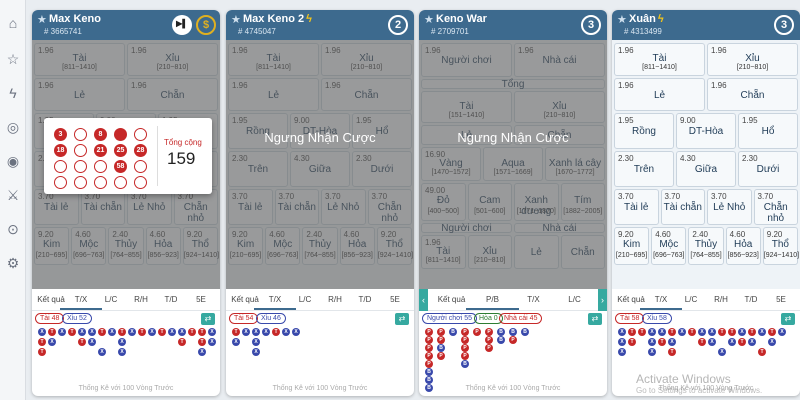 The height and width of the screenshot is (400, 800). Describe the element at coordinates (182, 25) in the screenshot. I see `play-pause-icon: ▶▌` at that location.